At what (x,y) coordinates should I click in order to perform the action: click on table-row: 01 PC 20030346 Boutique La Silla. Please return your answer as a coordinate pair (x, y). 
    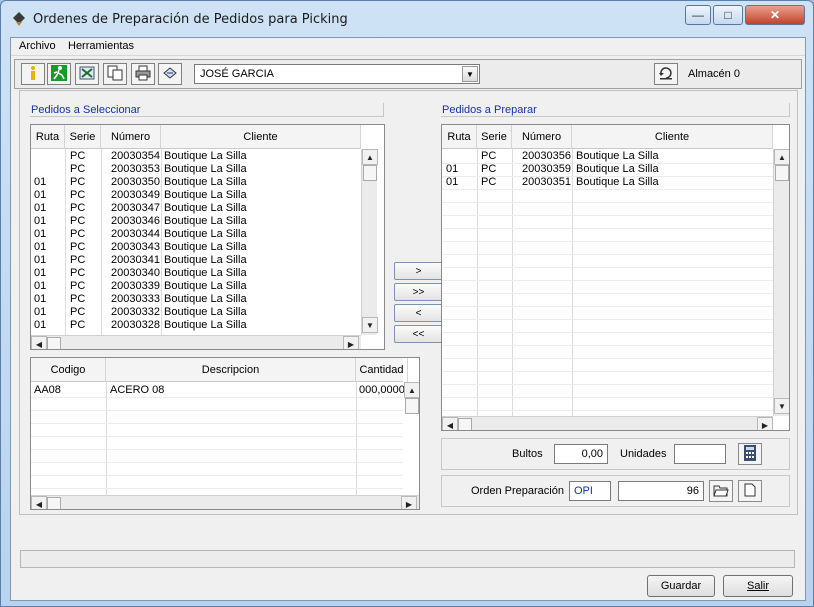
    Looking at the image, I should click on (196, 221).